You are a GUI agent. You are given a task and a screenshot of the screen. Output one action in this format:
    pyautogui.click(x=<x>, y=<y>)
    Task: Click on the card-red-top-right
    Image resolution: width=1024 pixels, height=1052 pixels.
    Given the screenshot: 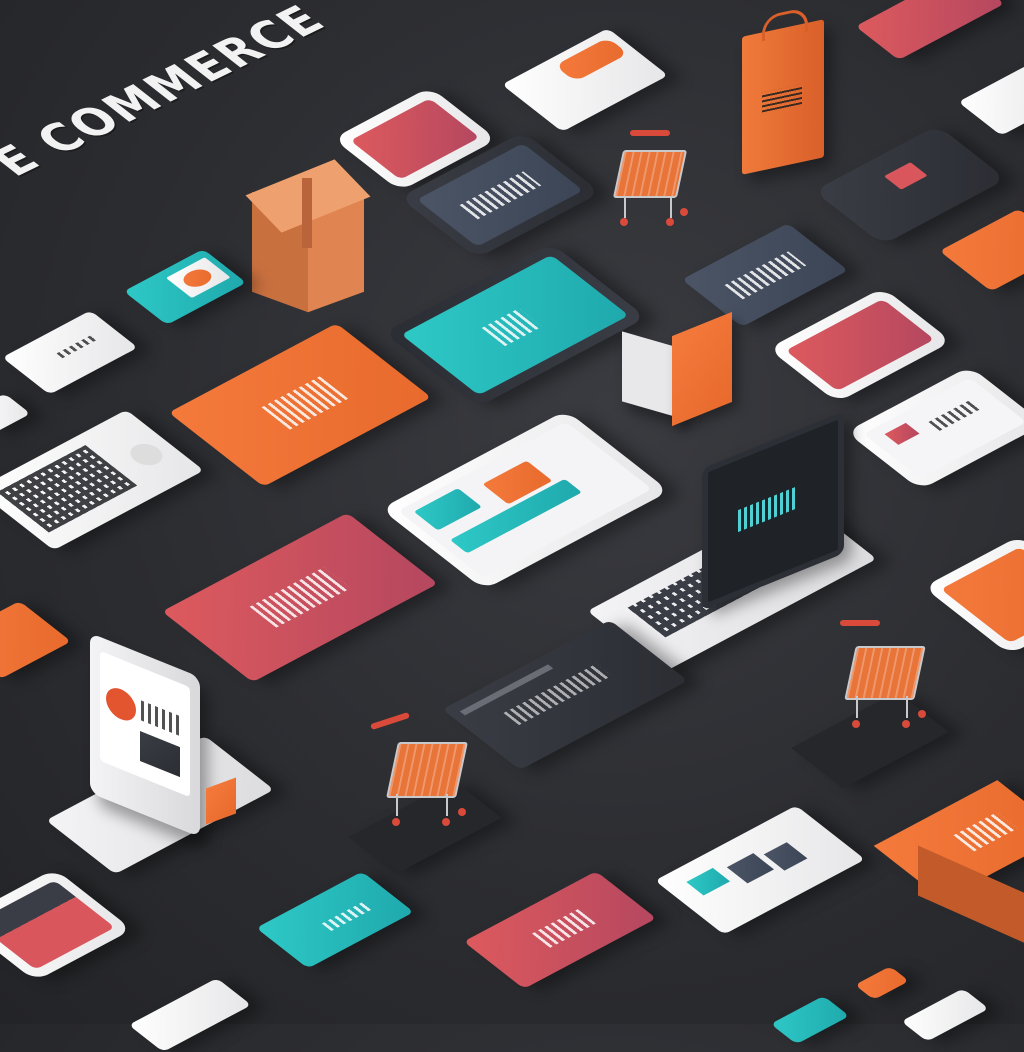 What is the action you would take?
    pyautogui.click(x=930, y=30)
    